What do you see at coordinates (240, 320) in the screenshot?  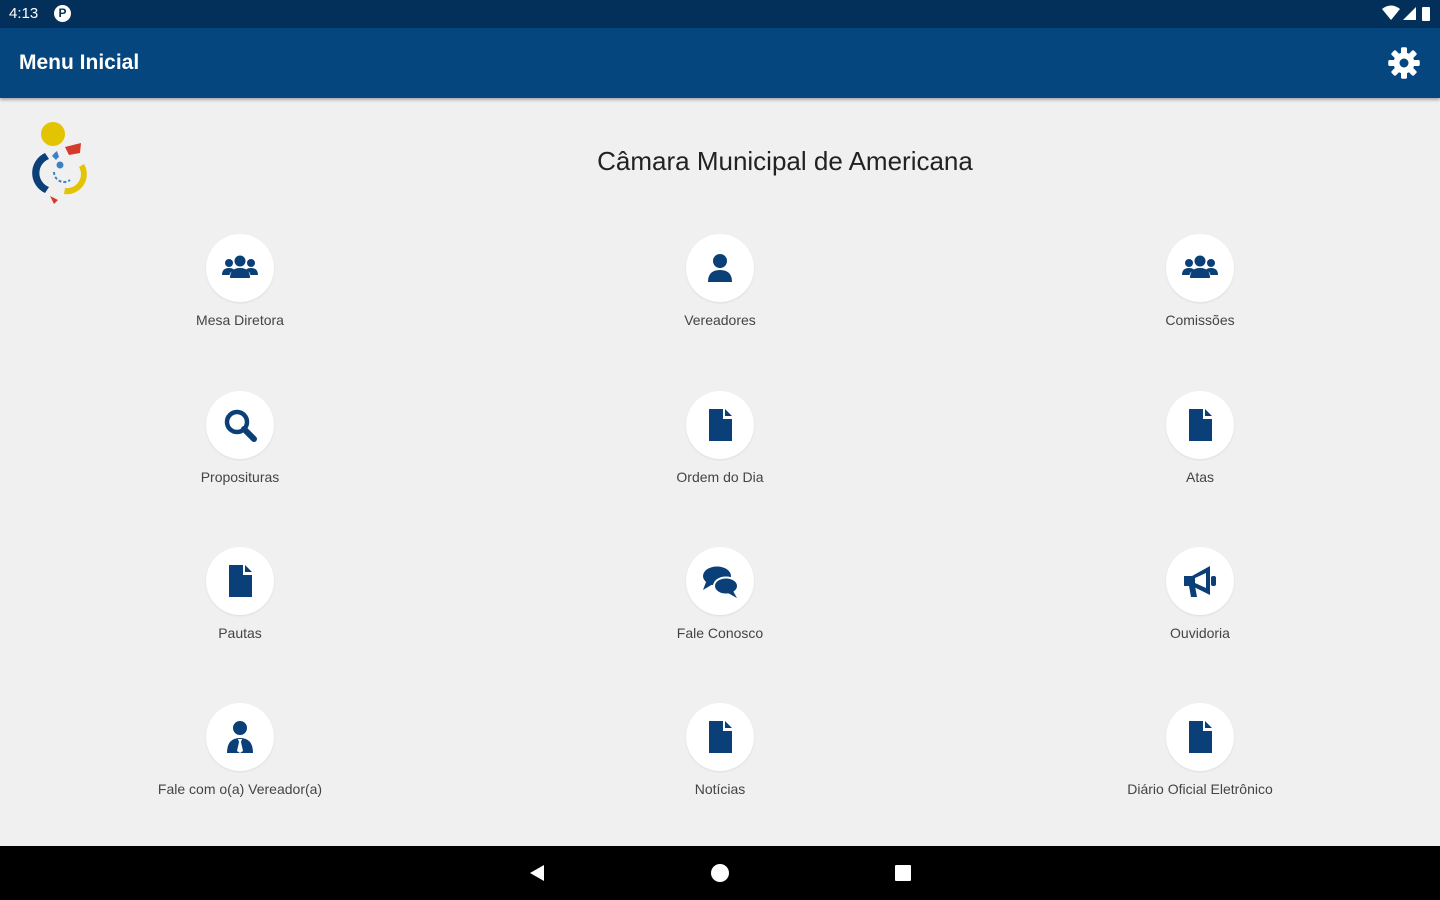 I see `menu-item-label: Mesa Diretora` at bounding box center [240, 320].